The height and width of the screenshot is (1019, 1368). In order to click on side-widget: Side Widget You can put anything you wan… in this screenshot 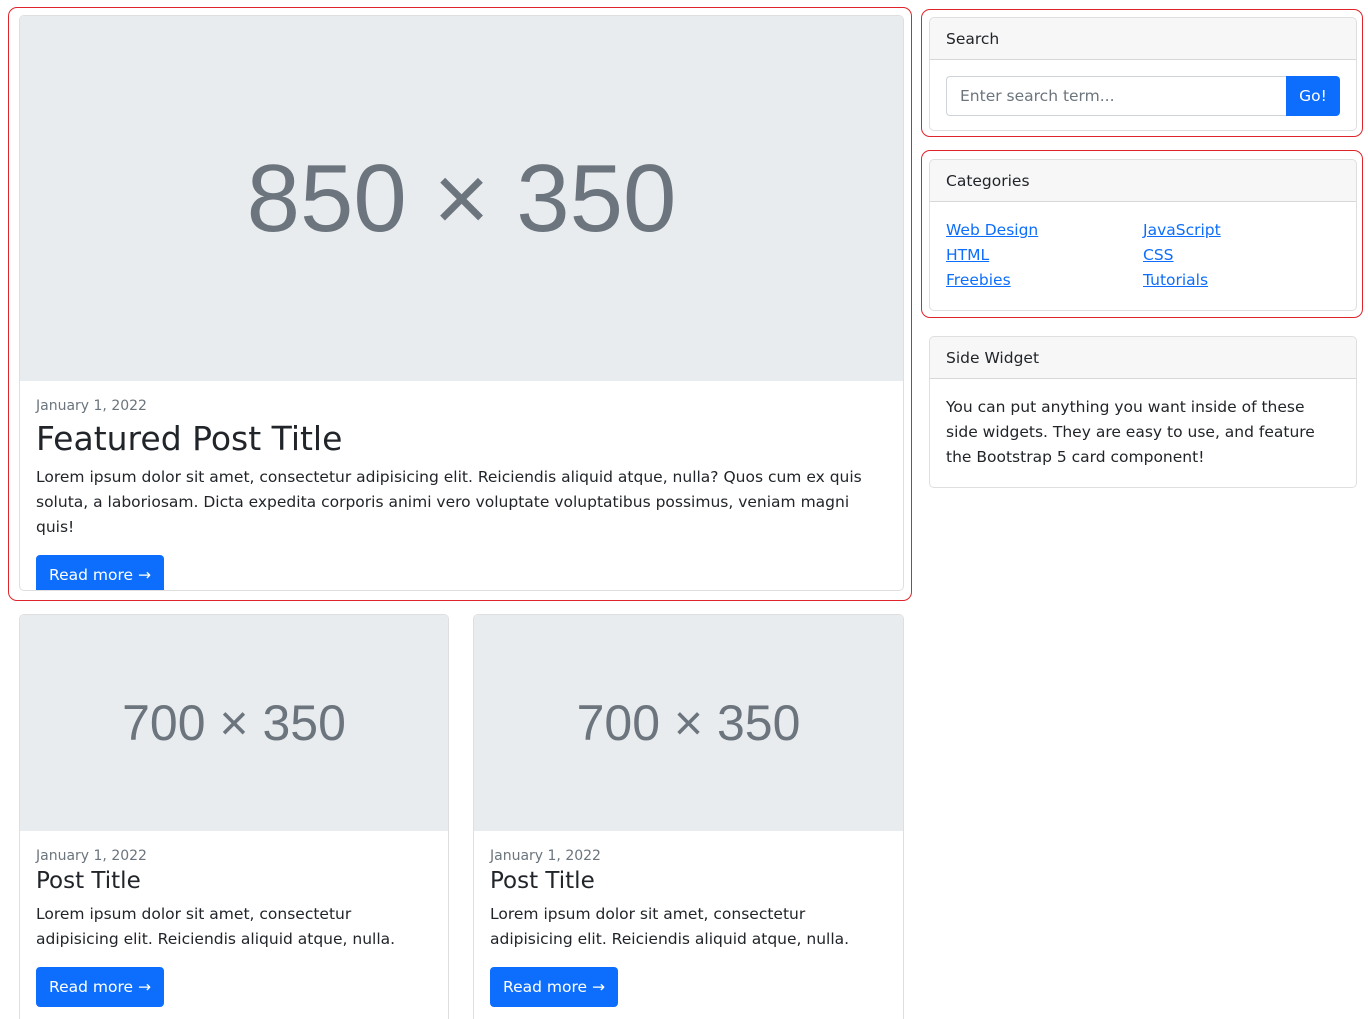, I will do `click(1143, 412)`.